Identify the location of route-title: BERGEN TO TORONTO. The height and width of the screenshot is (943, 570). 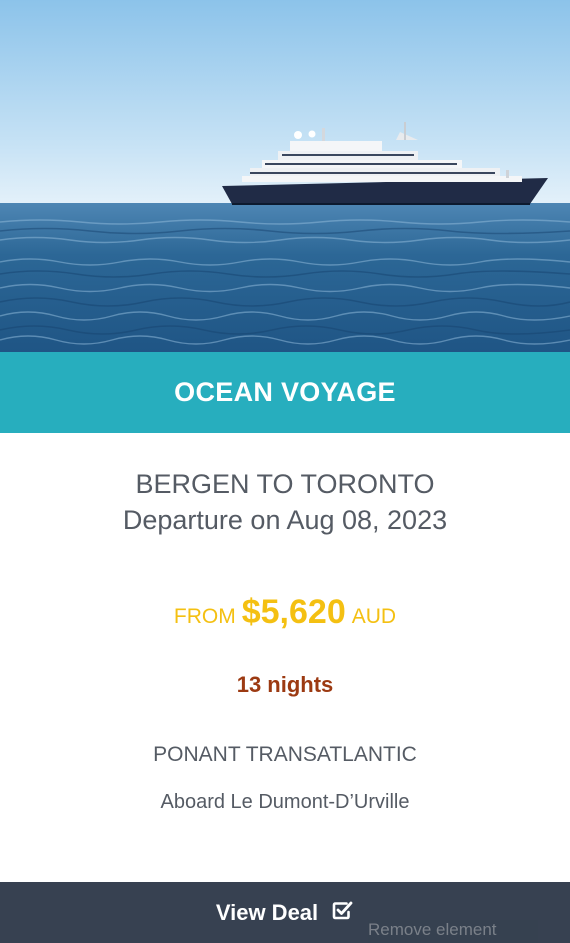
(285, 484).